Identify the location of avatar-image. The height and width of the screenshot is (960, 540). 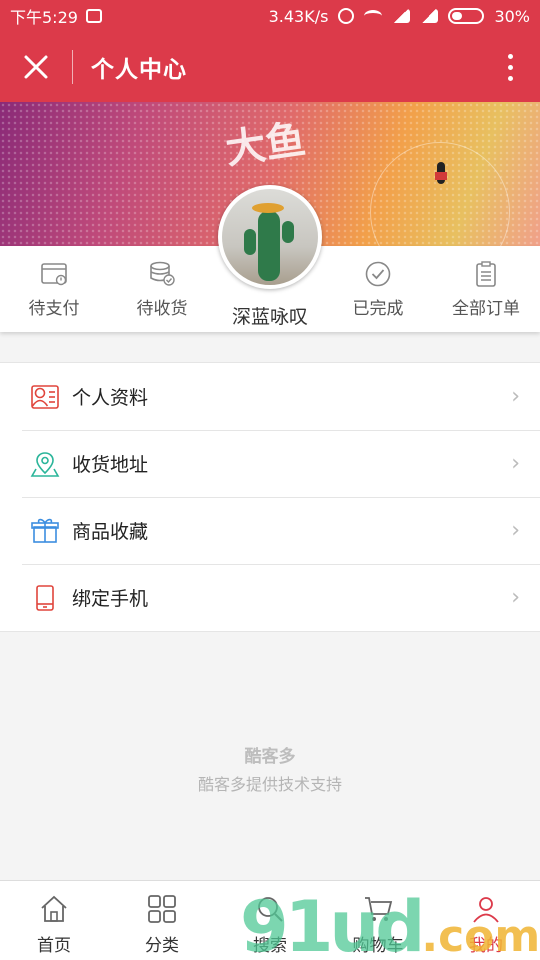
(270, 237).